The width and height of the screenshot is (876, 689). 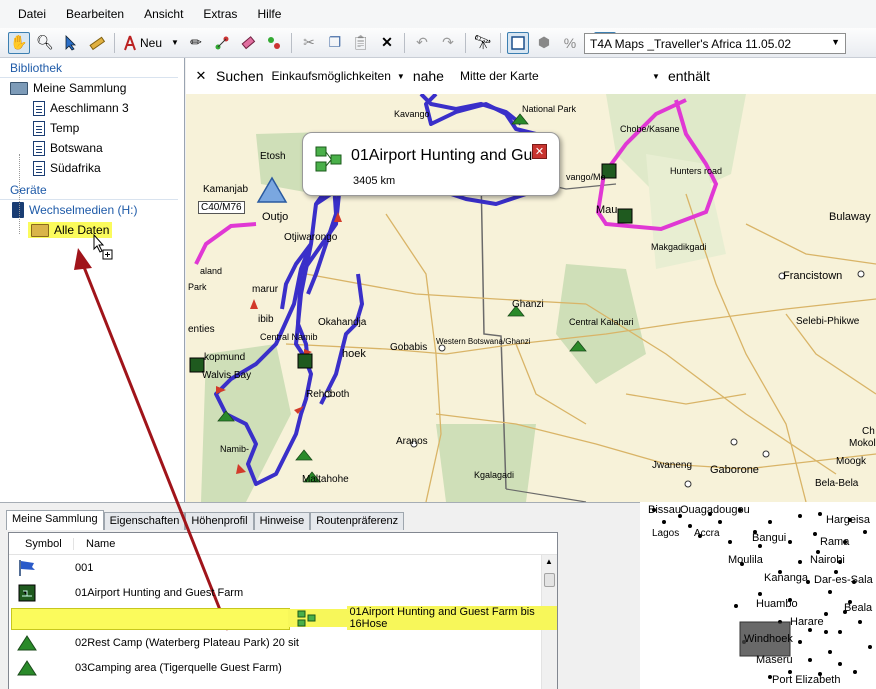 What do you see at coordinates (283, 667) in the screenshot?
I see `list-item: 03Camping area (Tigerquelle Guest Farm)` at bounding box center [283, 667].